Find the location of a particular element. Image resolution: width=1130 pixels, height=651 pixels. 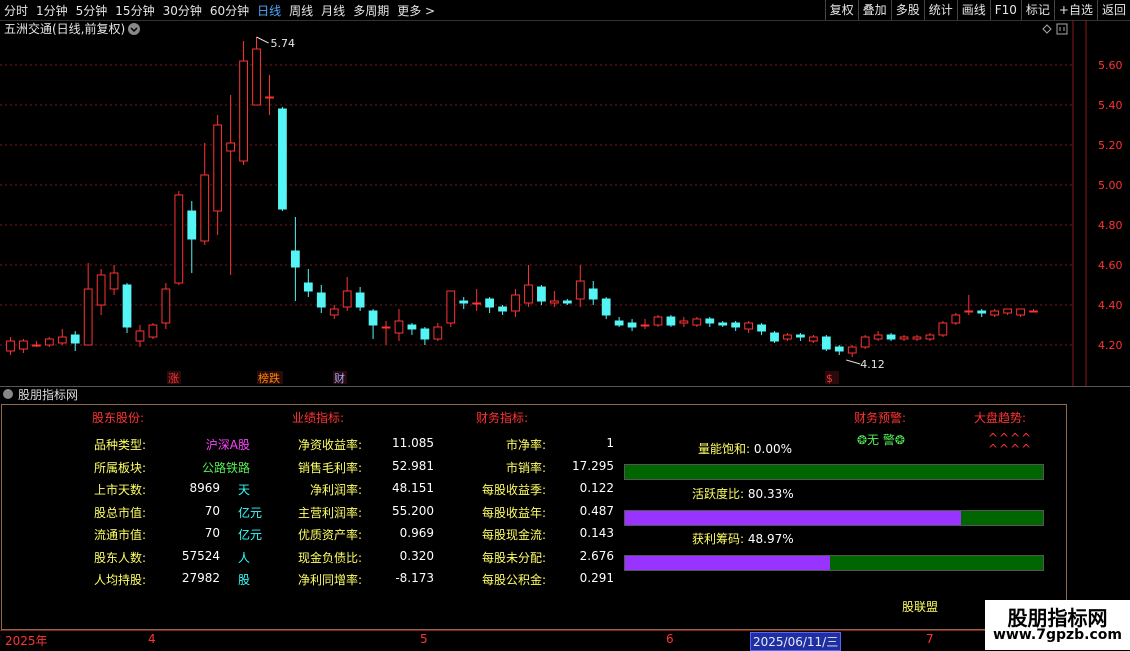

period-tab: 日线 is located at coordinates (269, 10).